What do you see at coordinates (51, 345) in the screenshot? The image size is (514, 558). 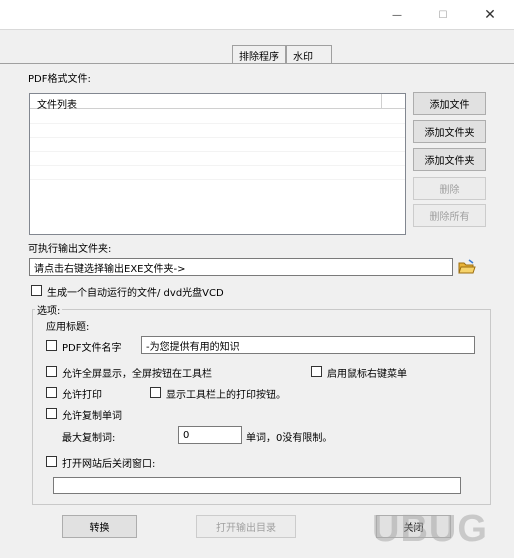 I see `pdf-name-checkbox` at bounding box center [51, 345].